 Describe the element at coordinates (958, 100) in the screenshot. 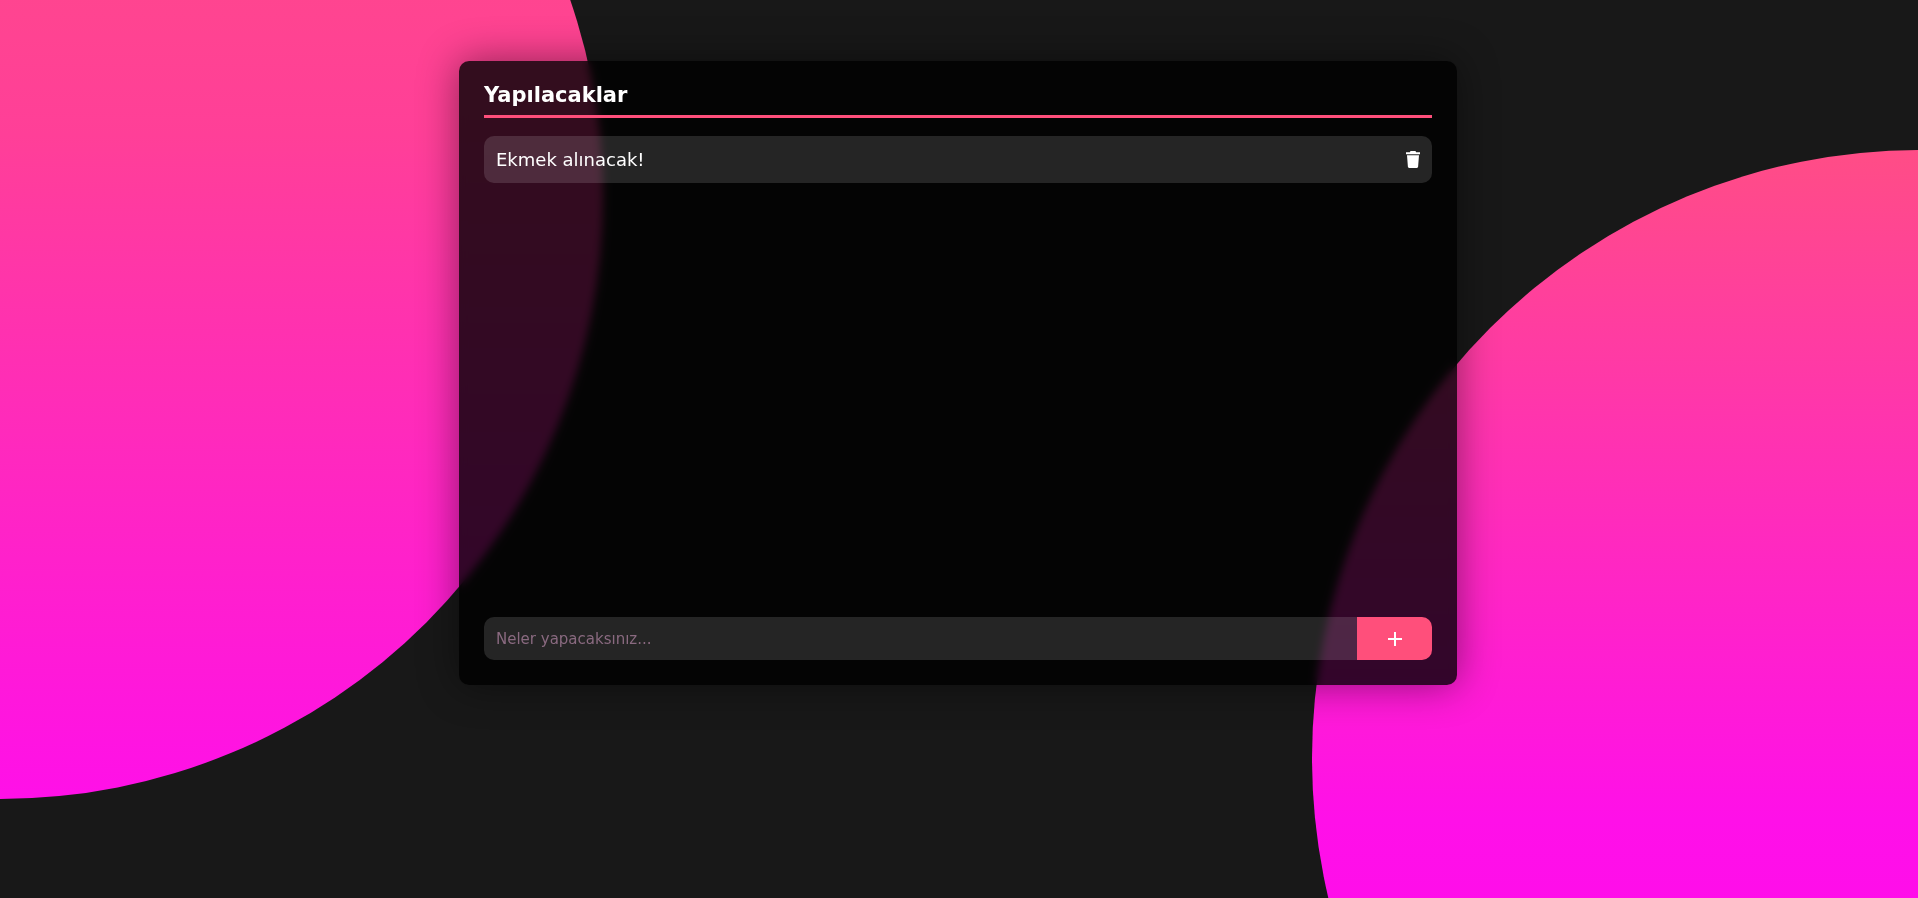

I see `app-title: Yapılacaklar` at that location.